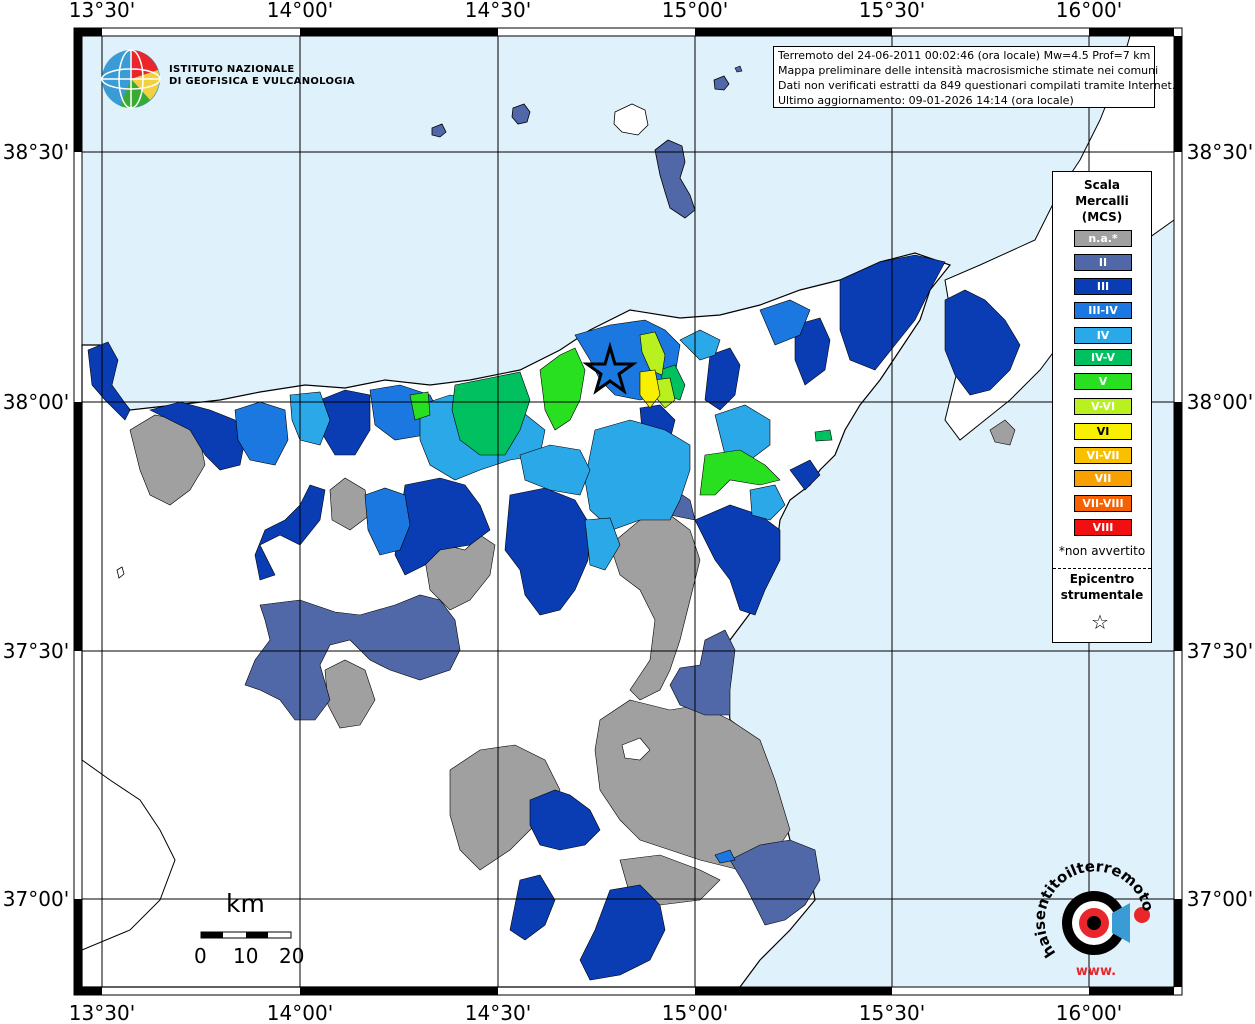 The image size is (1255, 1024). I want to click on legend-swatch-v-vi: V-VI, so click(1103, 406).